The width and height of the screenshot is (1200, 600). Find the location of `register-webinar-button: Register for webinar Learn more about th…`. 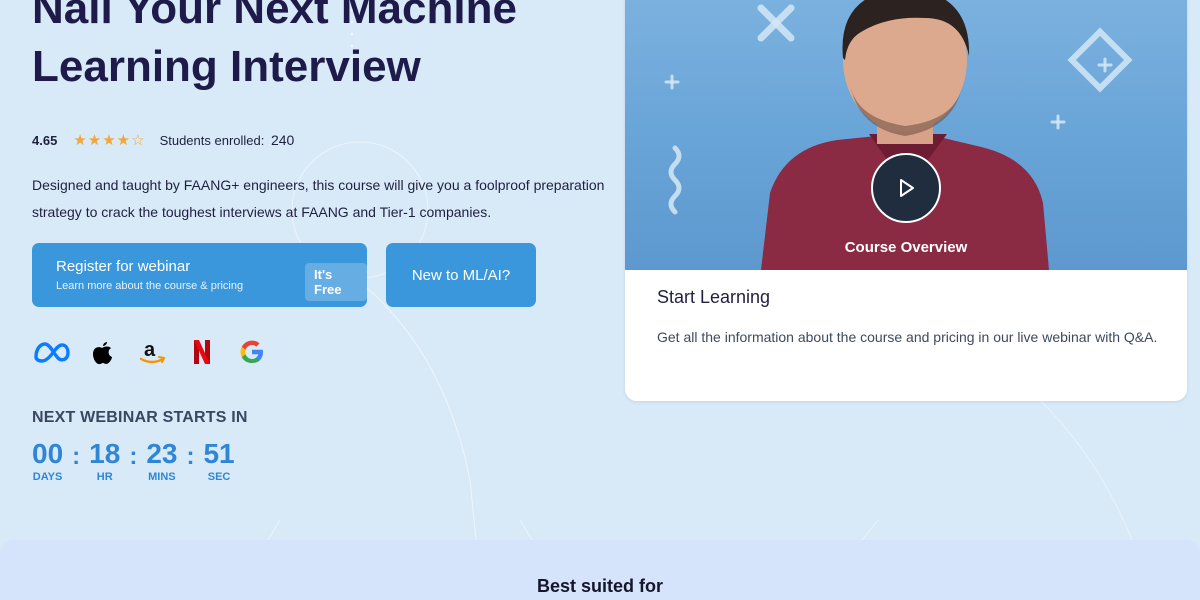

register-webinar-button: Register for webinar Learn more about th… is located at coordinates (199, 275).